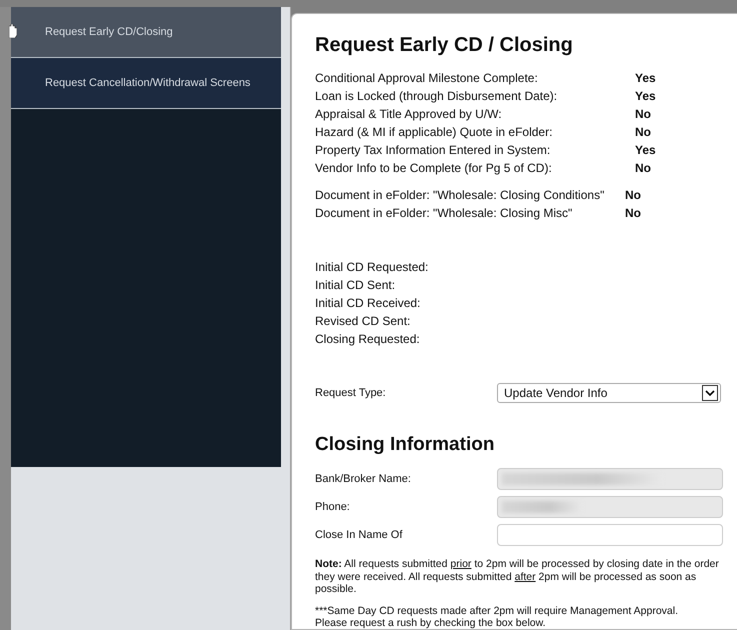 This screenshot has width=737, height=630. What do you see at coordinates (355, 285) in the screenshot?
I see `date-label: Initial CD Sent:` at bounding box center [355, 285].